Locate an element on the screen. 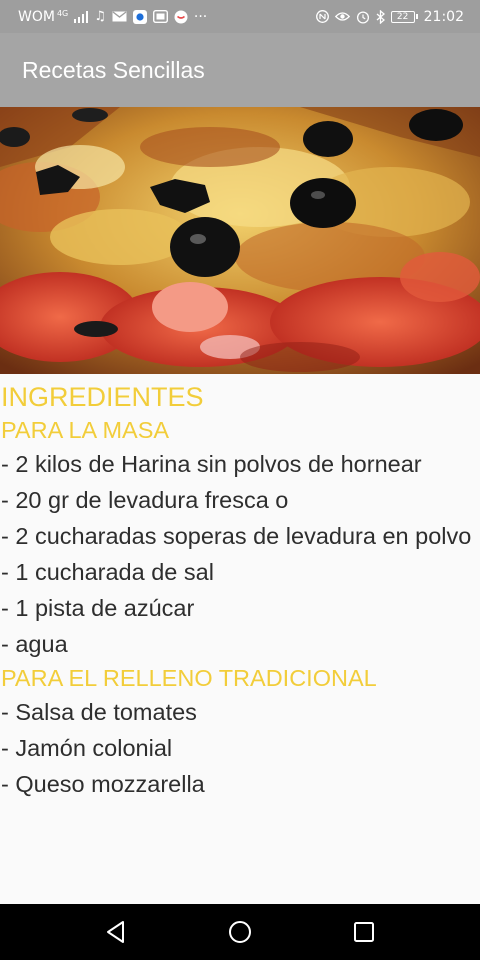 Image resolution: width=480 pixels, height=960 pixels. home-icon is located at coordinates (240, 932).